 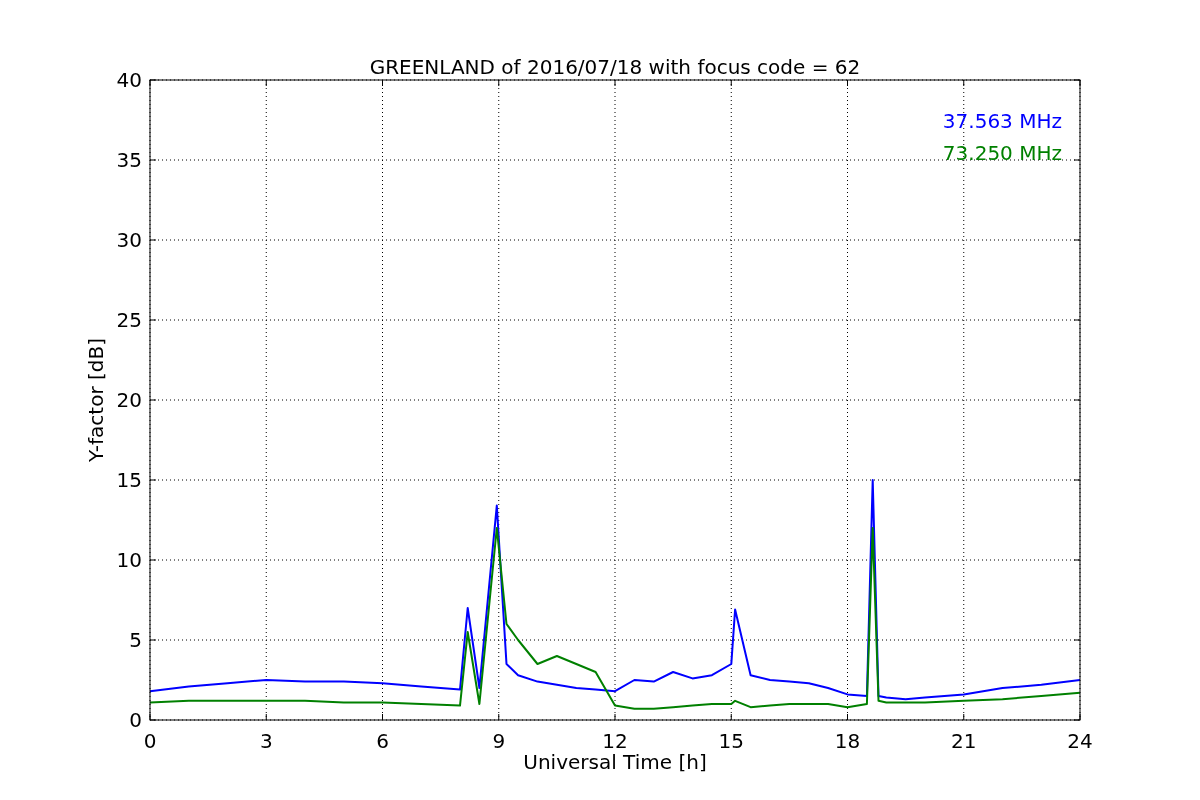 What do you see at coordinates (96, 400) in the screenshot?
I see `axis-label: Y-factor [dB]` at bounding box center [96, 400].